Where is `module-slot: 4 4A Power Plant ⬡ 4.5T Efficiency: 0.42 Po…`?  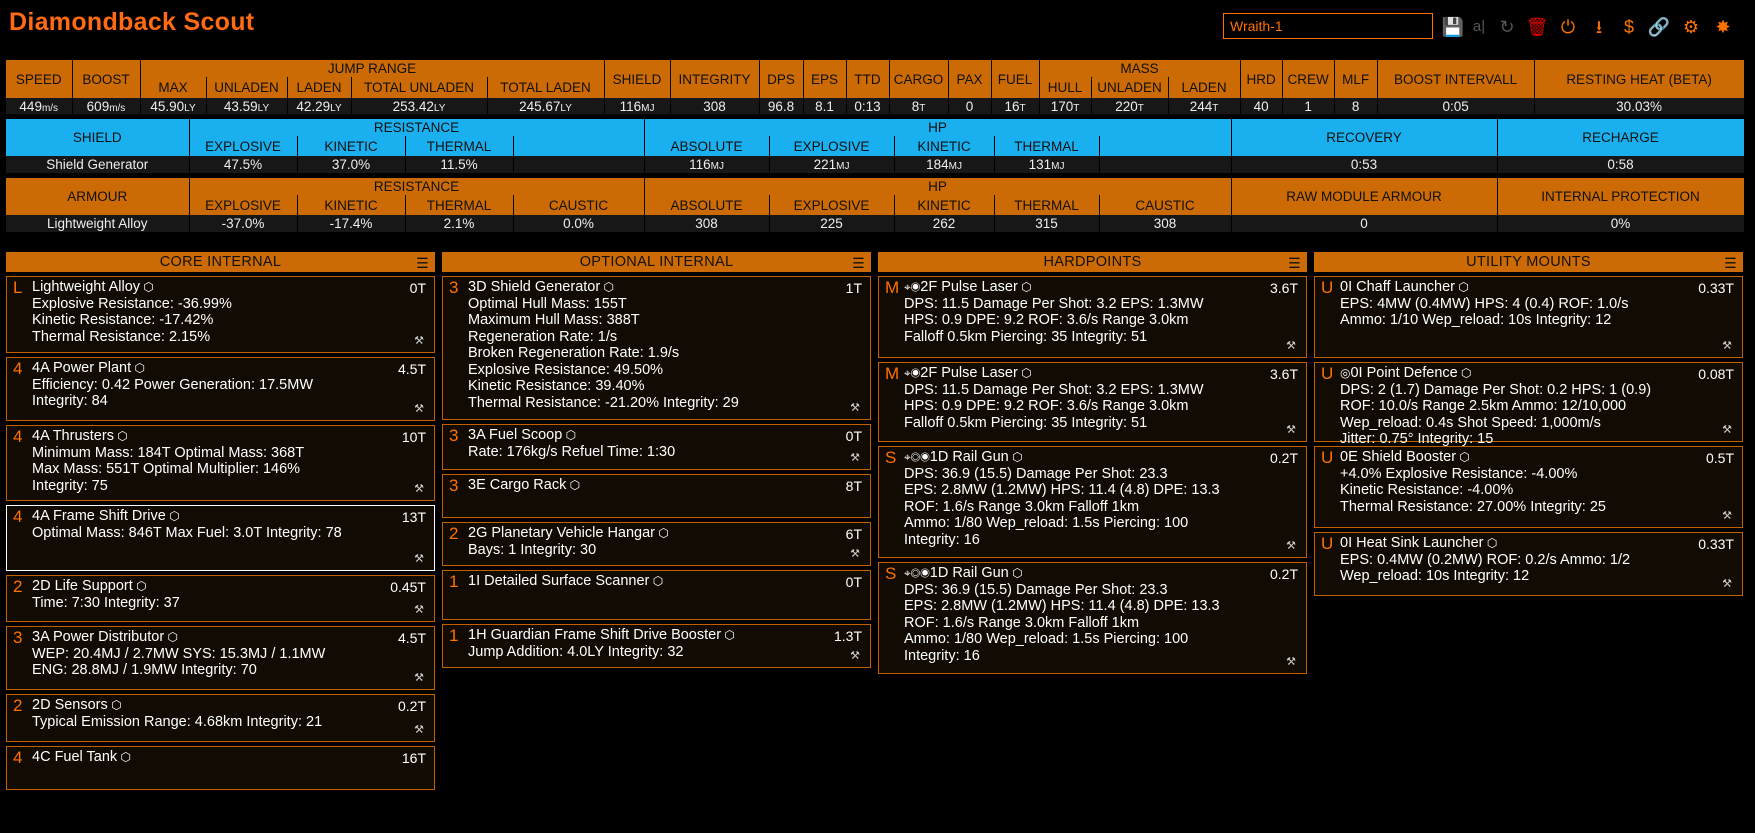 module-slot: 4 4A Power Plant ⬡ 4.5T Efficiency: 0.42 Po… is located at coordinates (220, 389).